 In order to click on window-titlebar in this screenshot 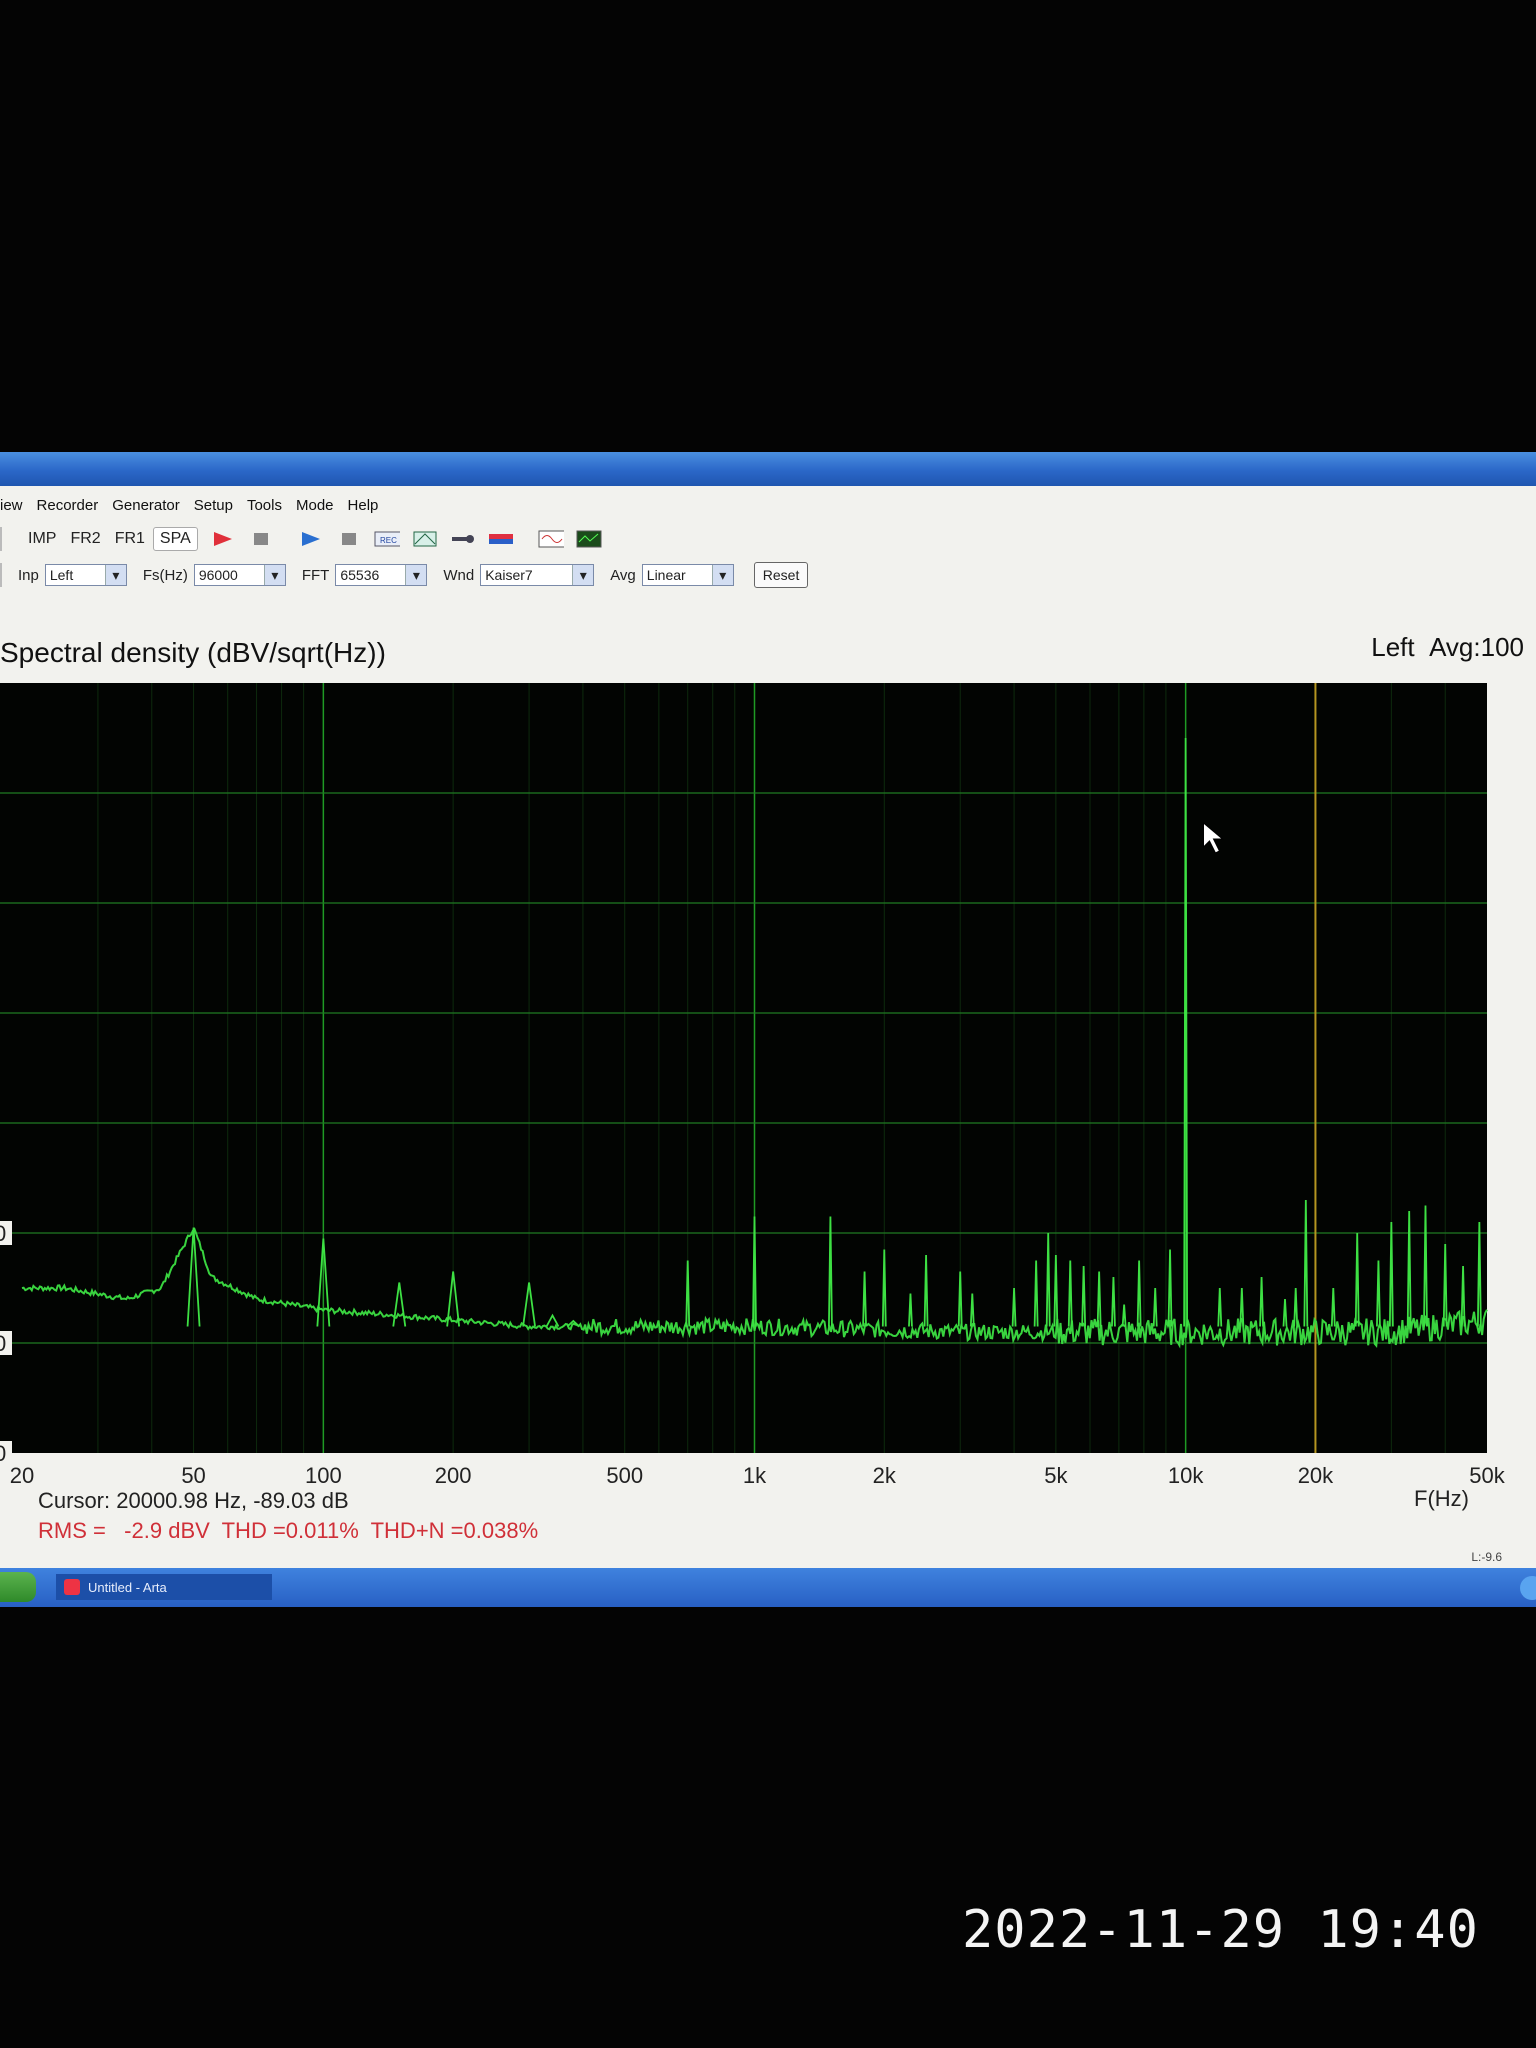, I will do `click(768, 469)`.